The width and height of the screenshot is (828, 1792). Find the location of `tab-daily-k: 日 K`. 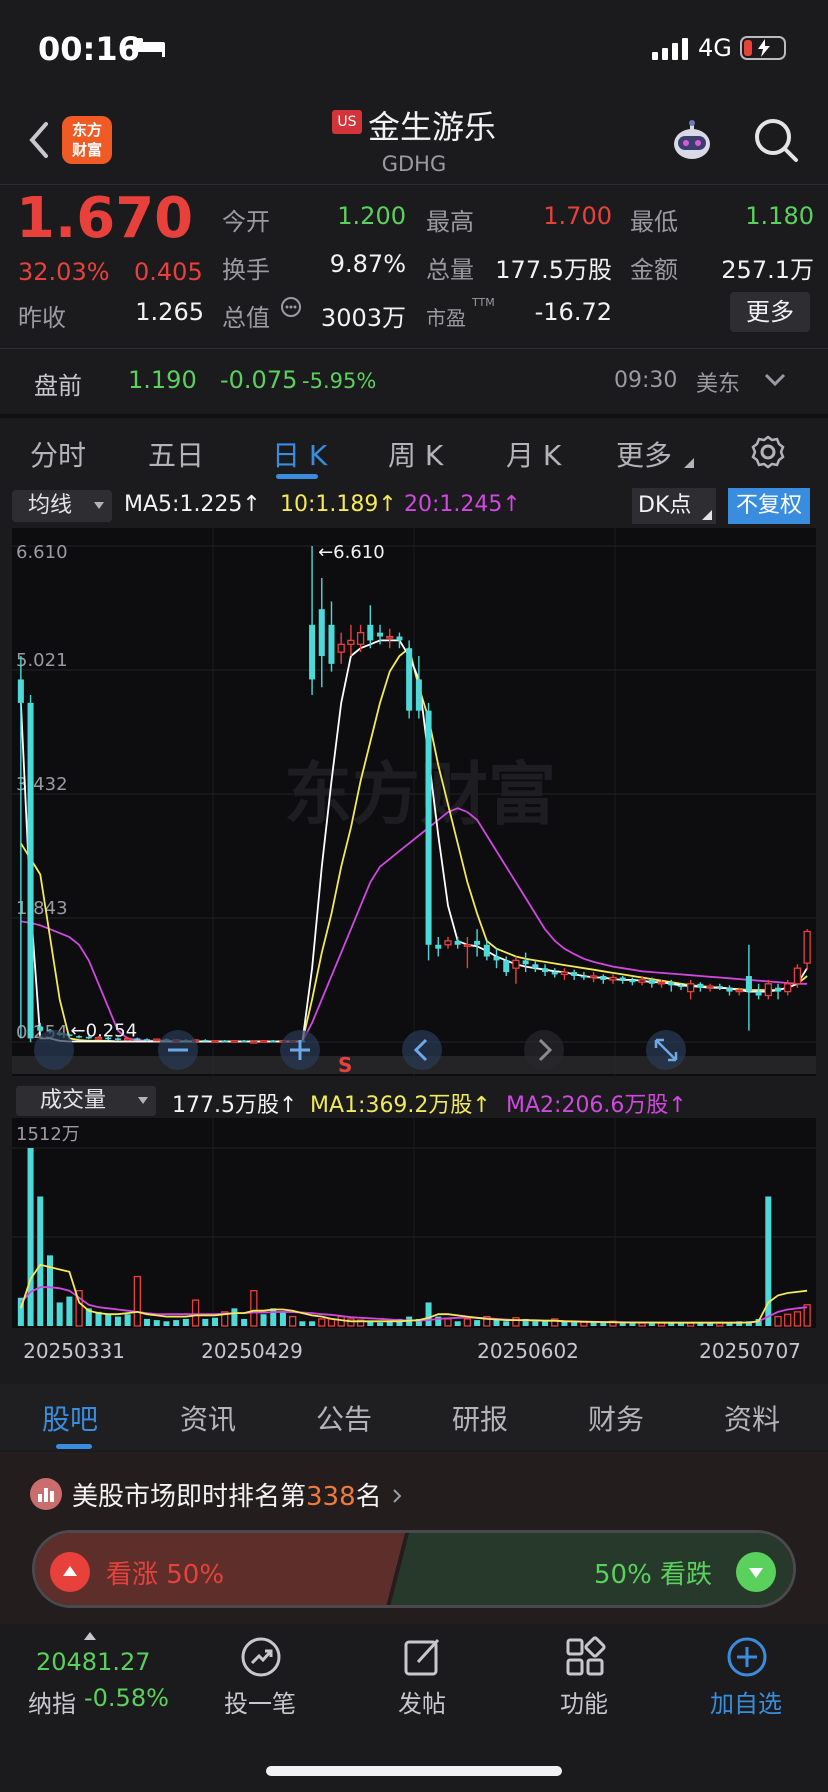

tab-daily-k: 日 K is located at coordinates (299, 454).